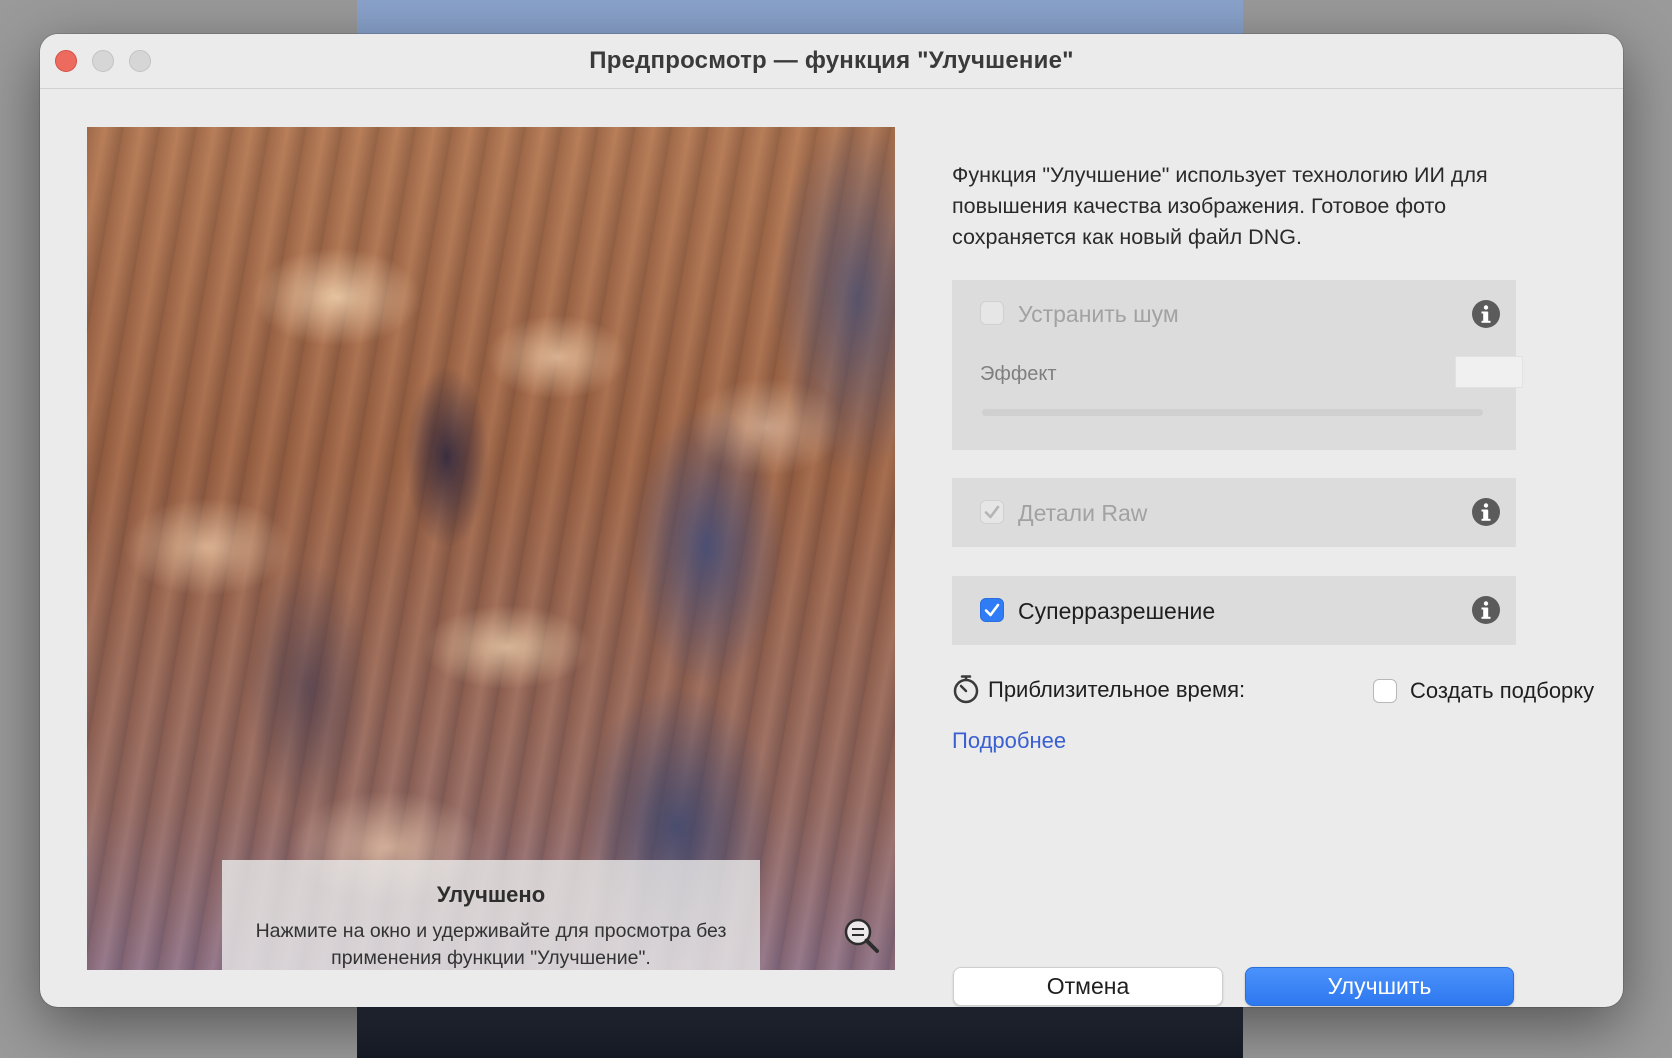 This screenshot has width=1672, height=1058. Describe the element at coordinates (1237, 365) in the screenshot. I see `denoise-section: Устранить шум Эффект` at that location.